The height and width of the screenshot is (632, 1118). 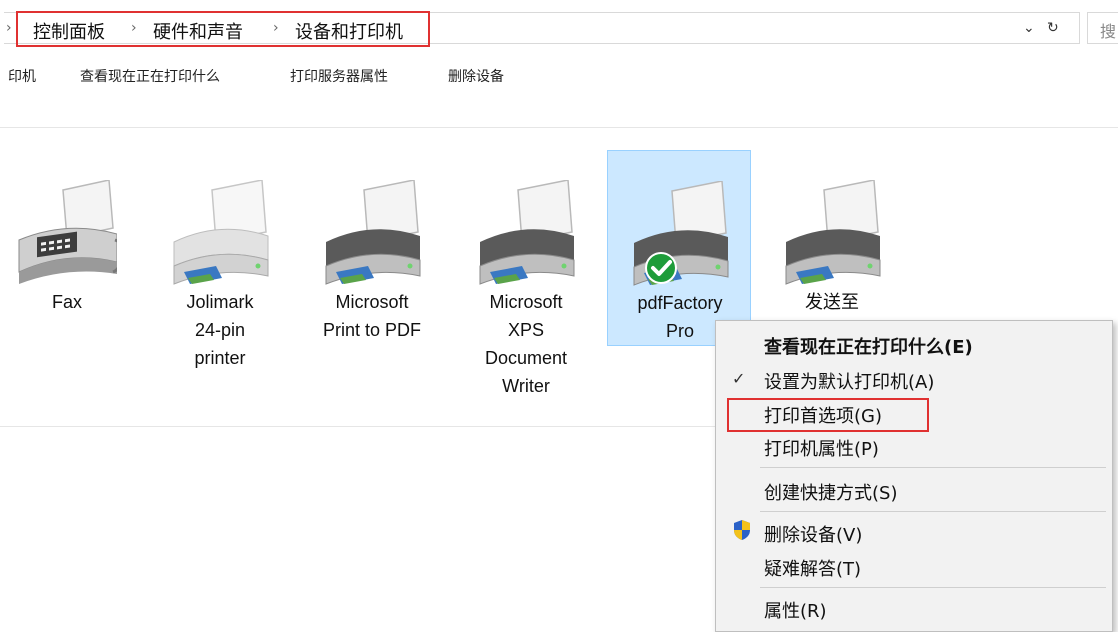 I want to click on toolbar-see-printing-button: 查看现在正在打印什么, so click(x=150, y=76).